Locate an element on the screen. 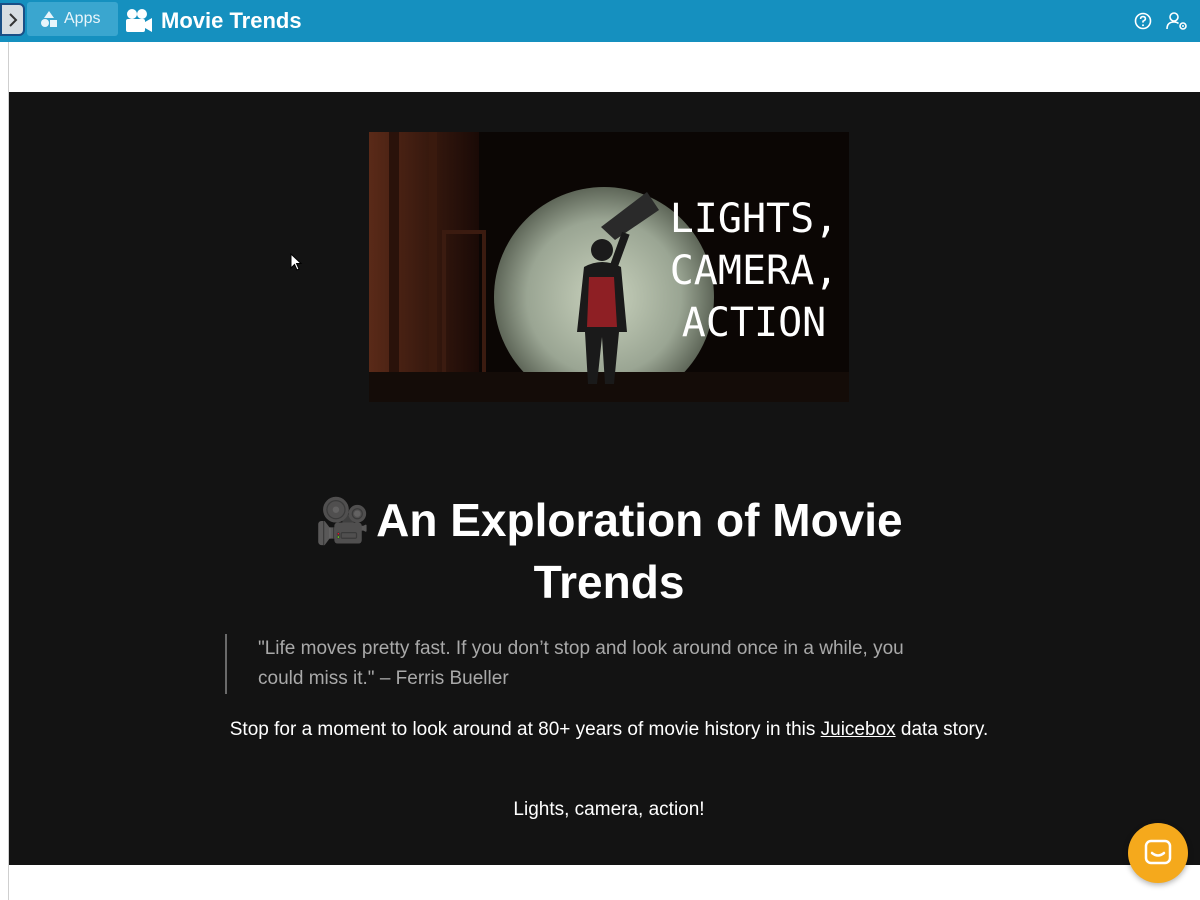 This screenshot has height=900, width=1200. shapes-icon is located at coordinates (49, 19).